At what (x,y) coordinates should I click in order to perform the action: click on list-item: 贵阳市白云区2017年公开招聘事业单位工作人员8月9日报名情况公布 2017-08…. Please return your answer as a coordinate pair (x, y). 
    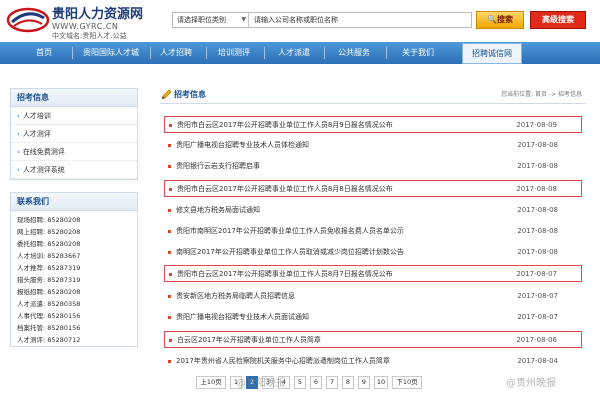
    Looking at the image, I should click on (373, 124).